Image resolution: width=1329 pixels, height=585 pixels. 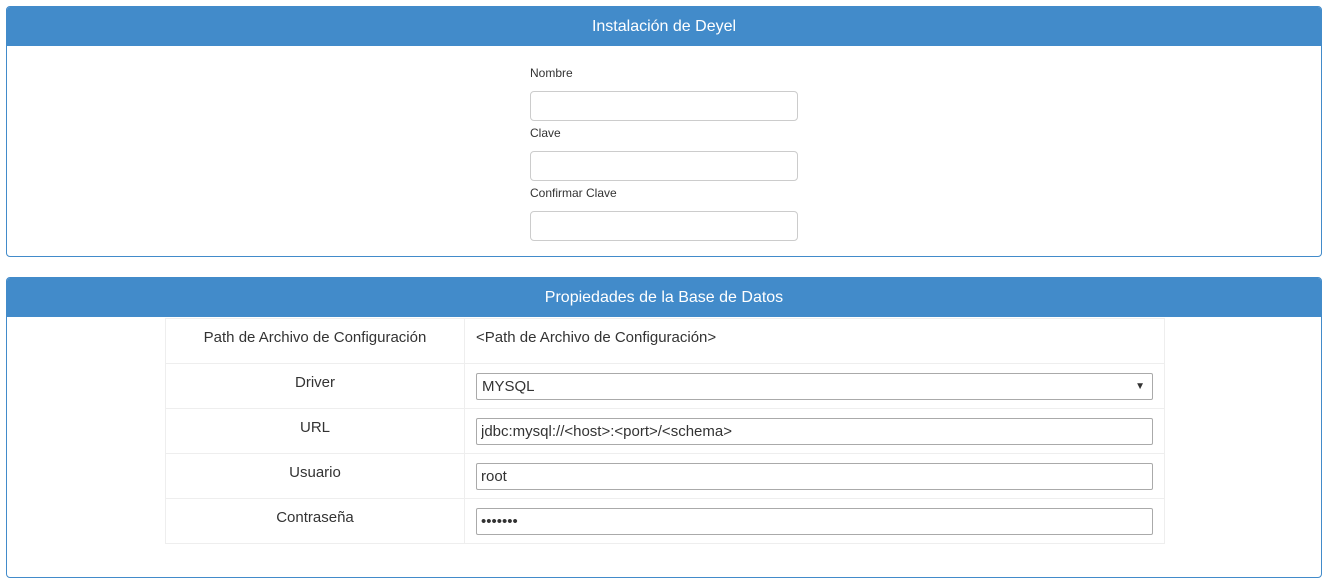 What do you see at coordinates (315, 521) in the screenshot?
I see `db-password-label: Contraseña` at bounding box center [315, 521].